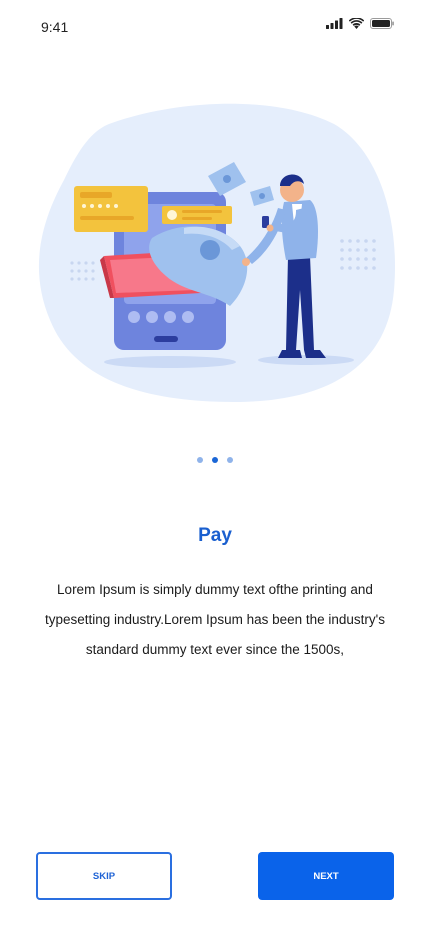  I want to click on signal-icon, so click(334, 23).